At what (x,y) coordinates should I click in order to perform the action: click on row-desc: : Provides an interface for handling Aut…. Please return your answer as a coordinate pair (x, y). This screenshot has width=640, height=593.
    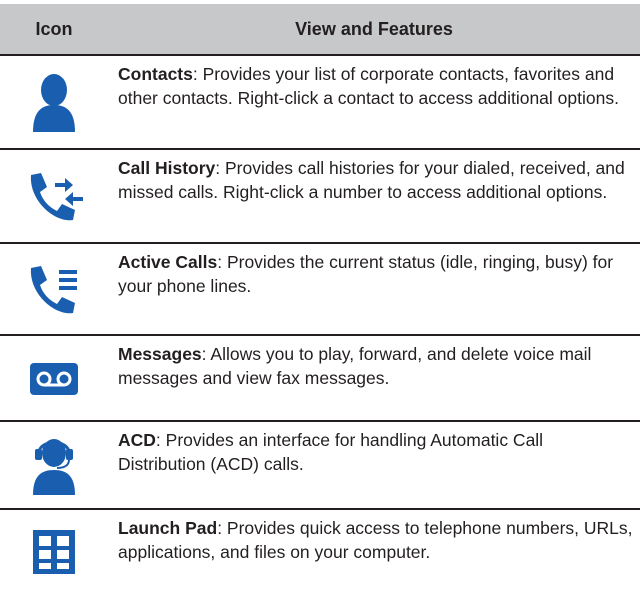
    Looking at the image, I should click on (331, 452).